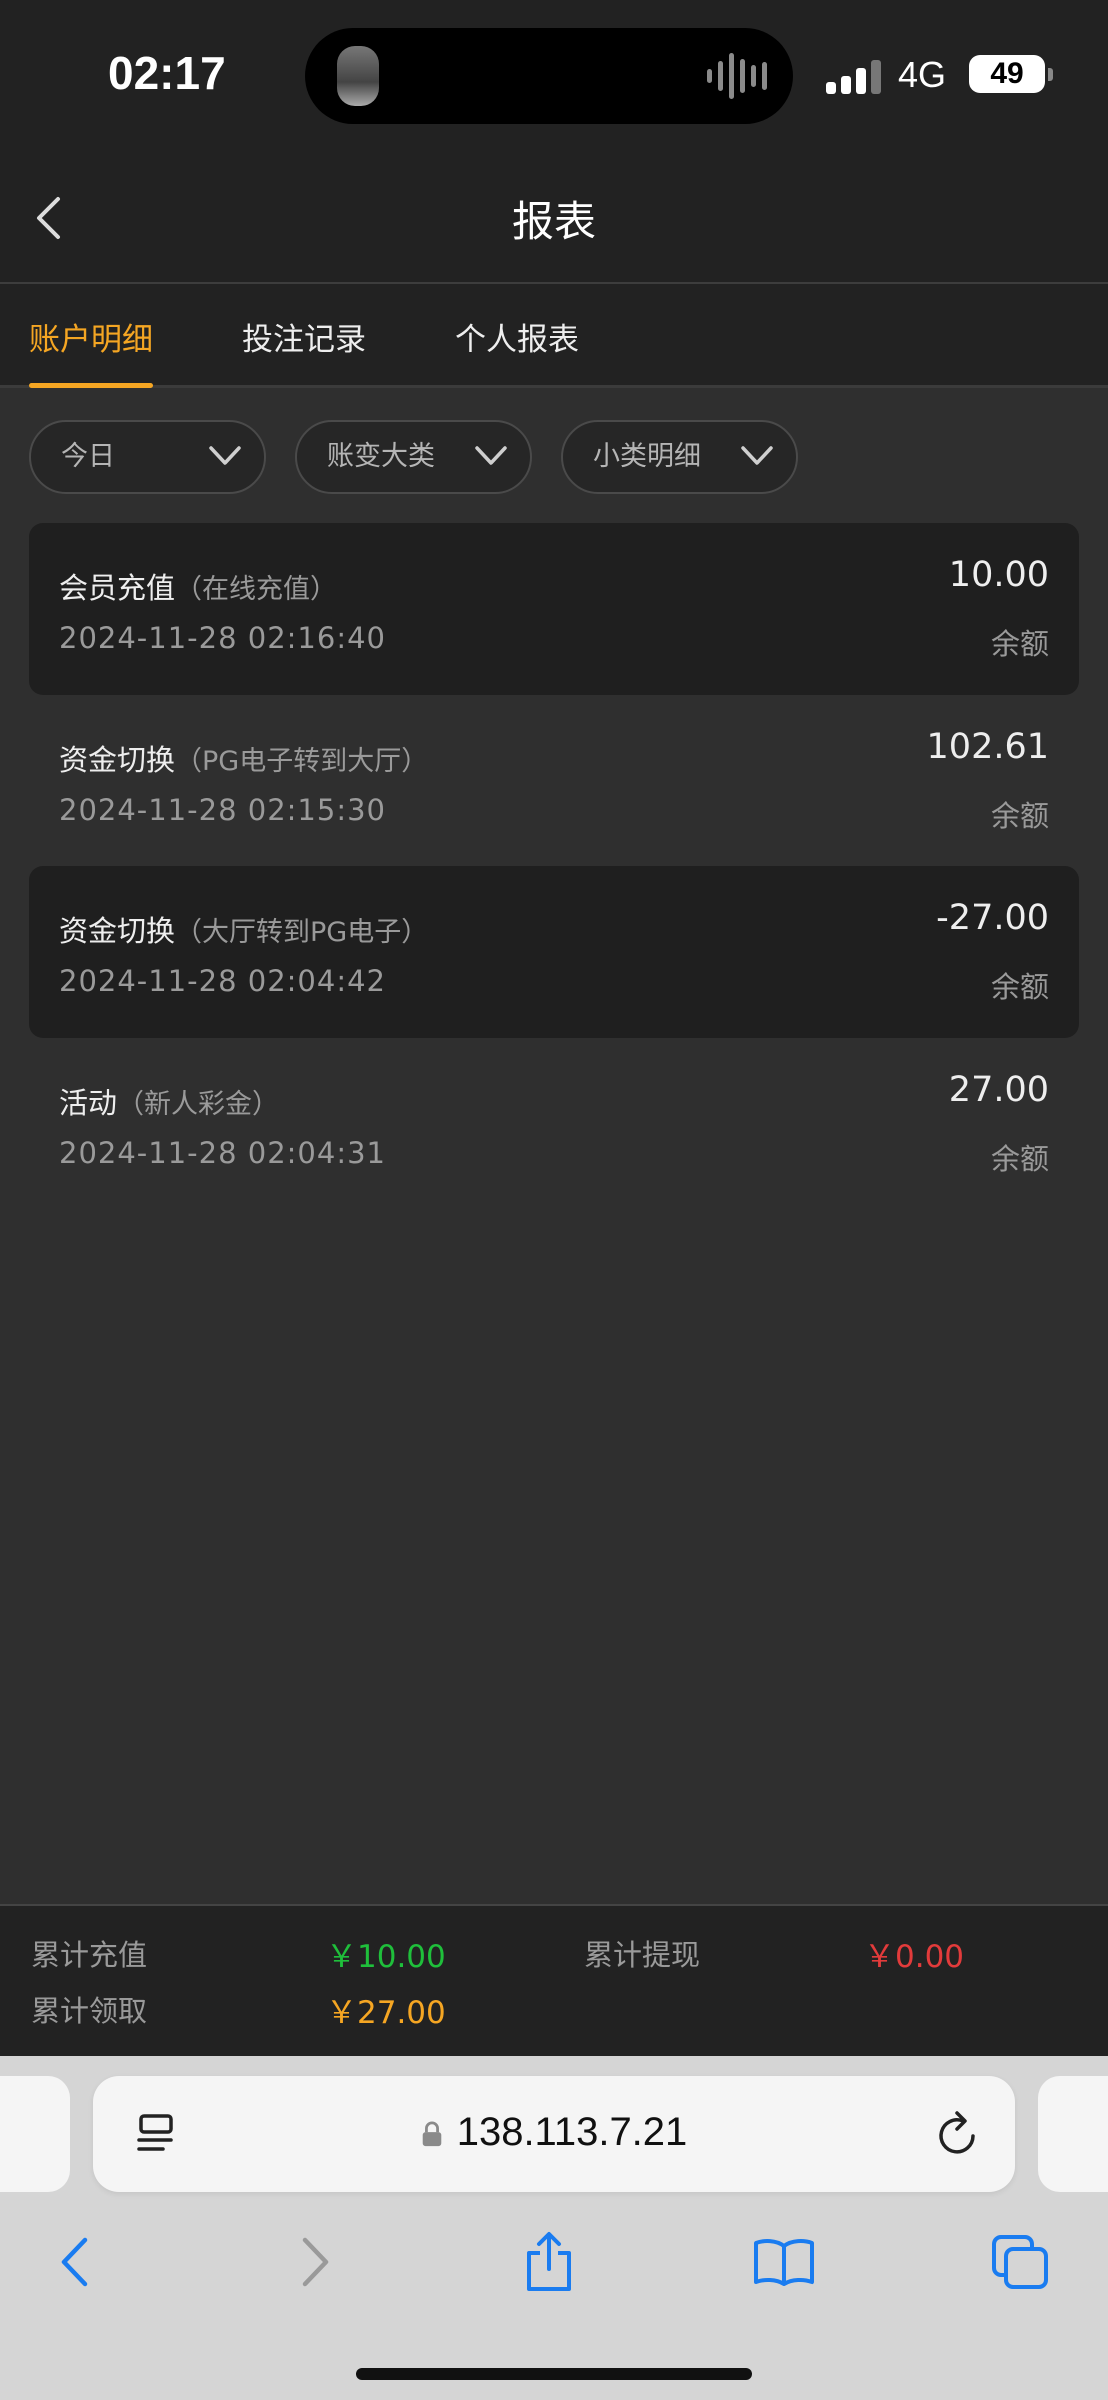 The height and width of the screenshot is (2400, 1108). What do you see at coordinates (914, 1957) in the screenshot?
I see `total-withdraw-value: ￥0.00` at bounding box center [914, 1957].